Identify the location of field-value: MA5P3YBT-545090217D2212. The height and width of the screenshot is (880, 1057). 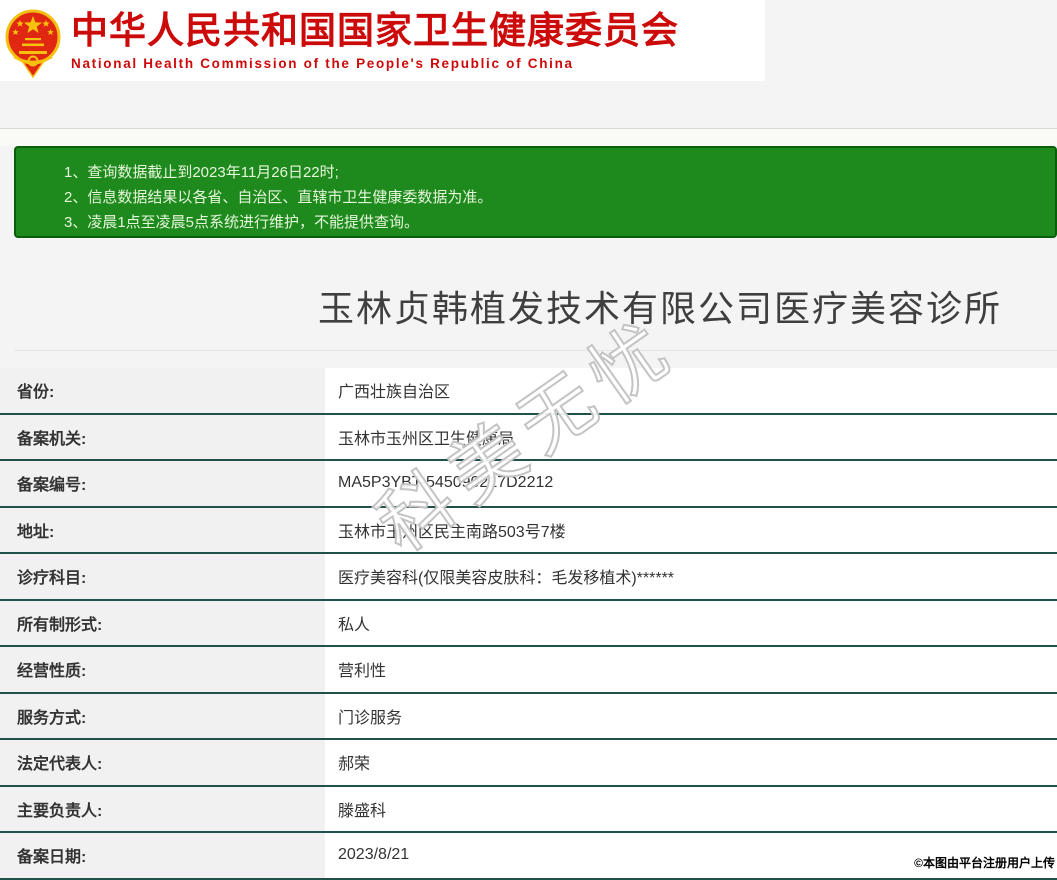
(691, 483).